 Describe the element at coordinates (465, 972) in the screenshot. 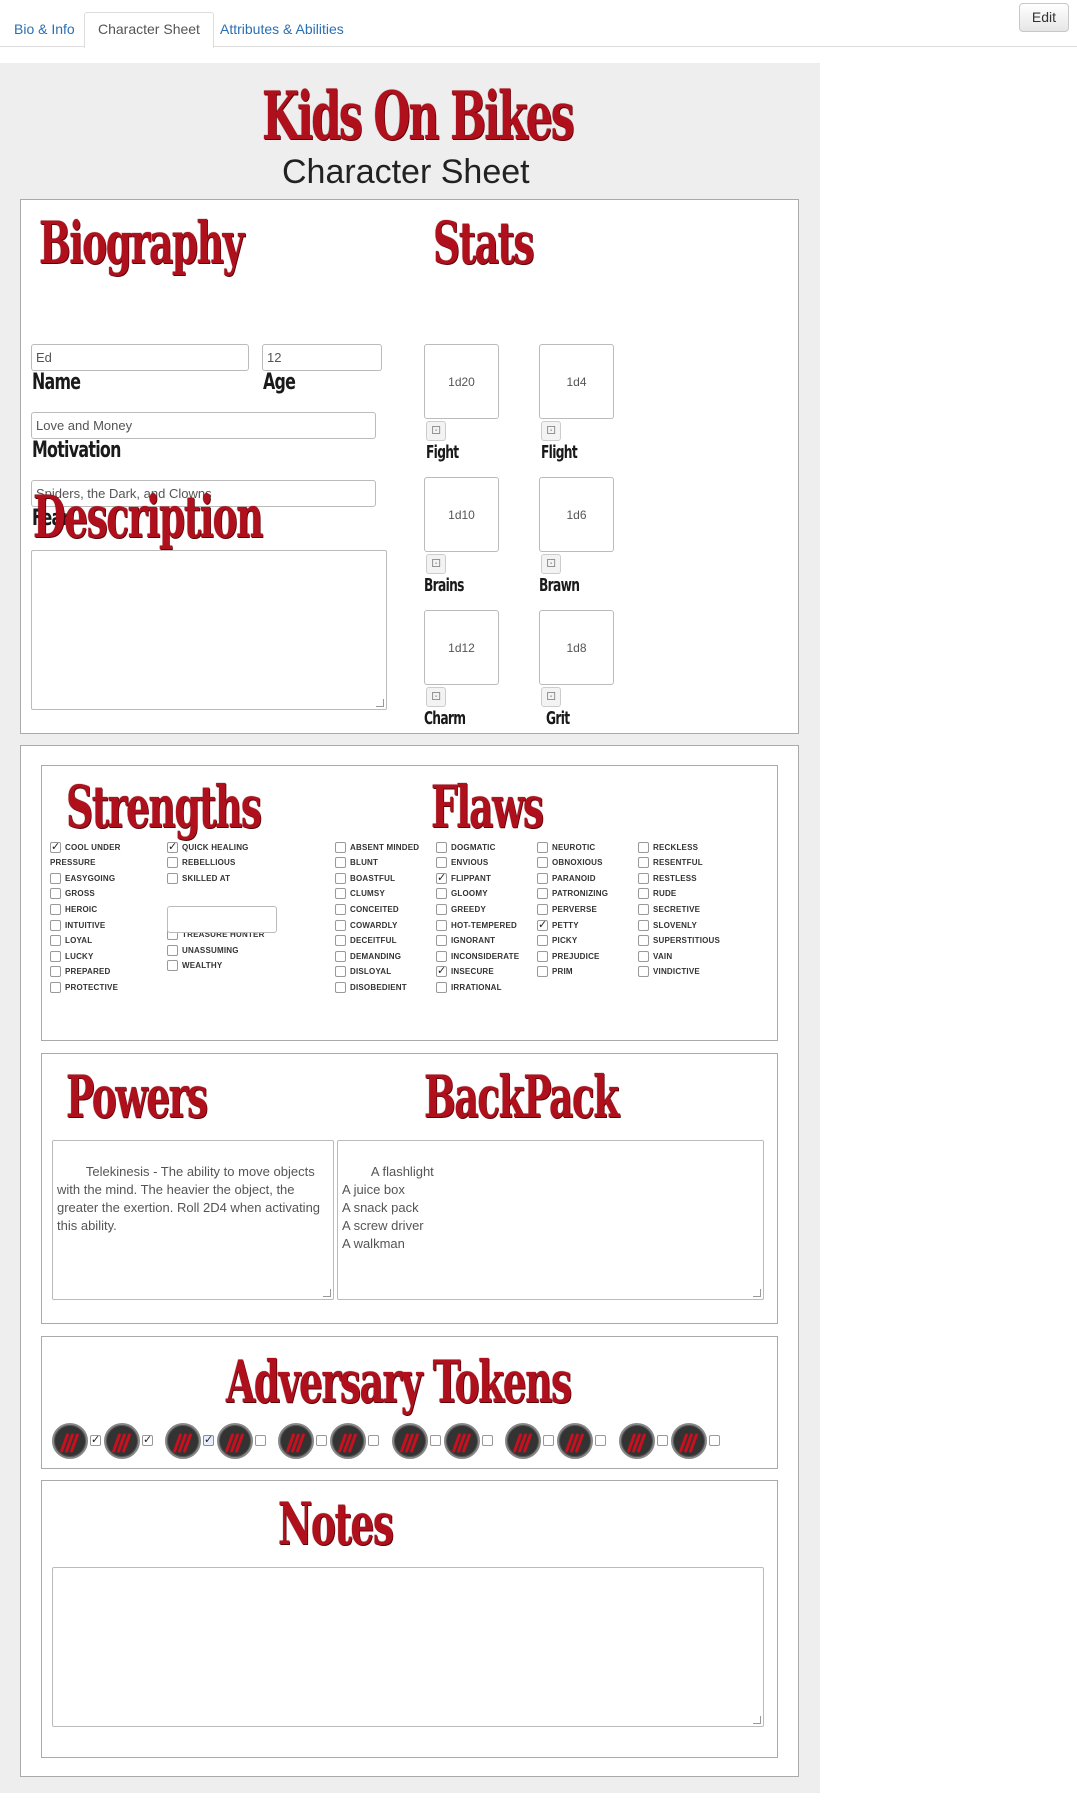

I see `checkbox-row: INSECURE` at that location.